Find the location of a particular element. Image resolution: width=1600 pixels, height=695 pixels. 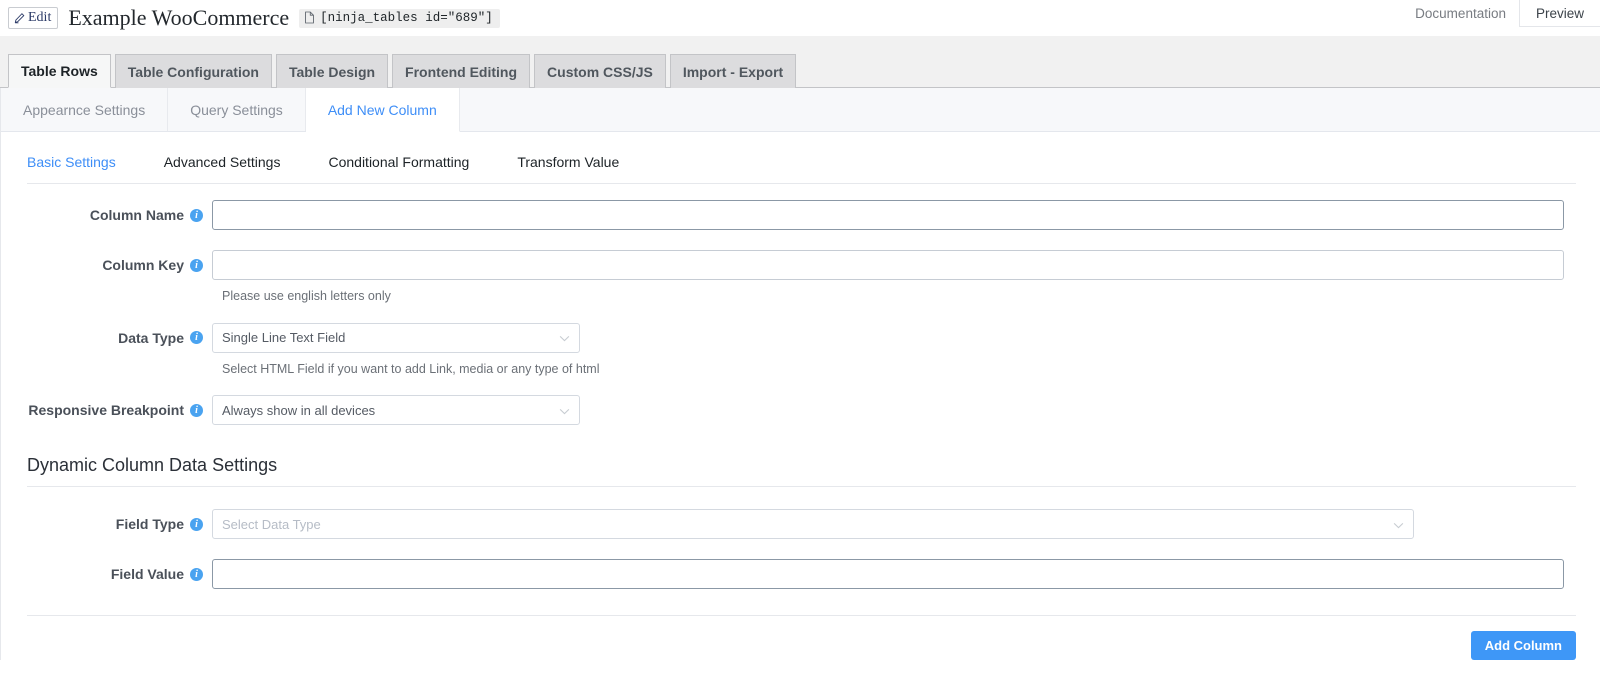

info-icon-column-name: i is located at coordinates (196, 215).